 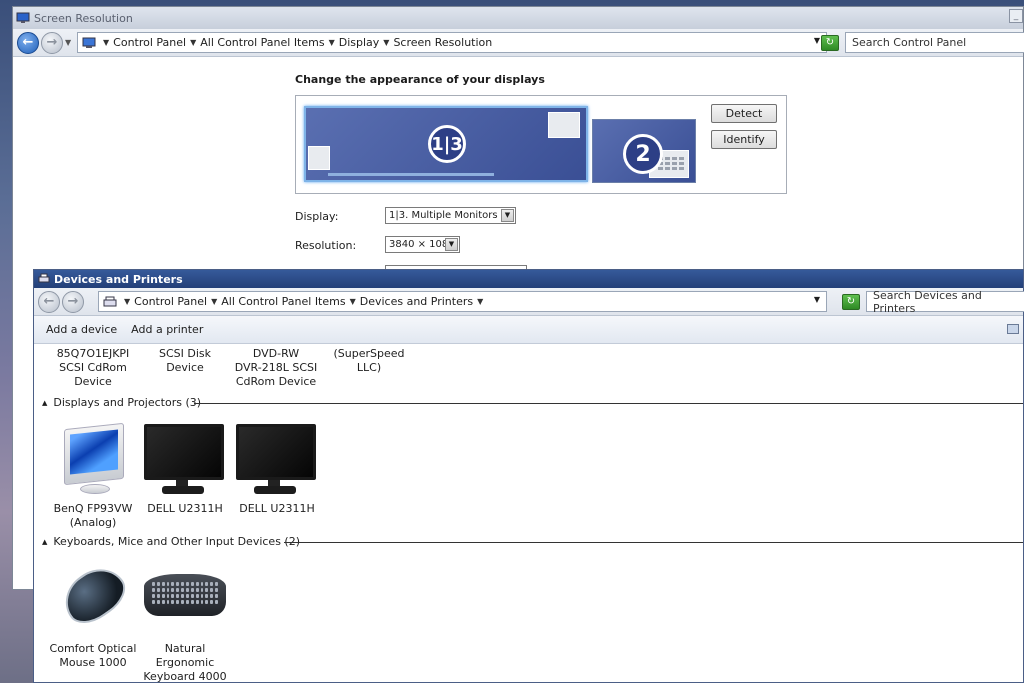 What do you see at coordinates (369, 353) in the screenshot?
I see `device-name-line: (SuperSpeed` at bounding box center [369, 353].